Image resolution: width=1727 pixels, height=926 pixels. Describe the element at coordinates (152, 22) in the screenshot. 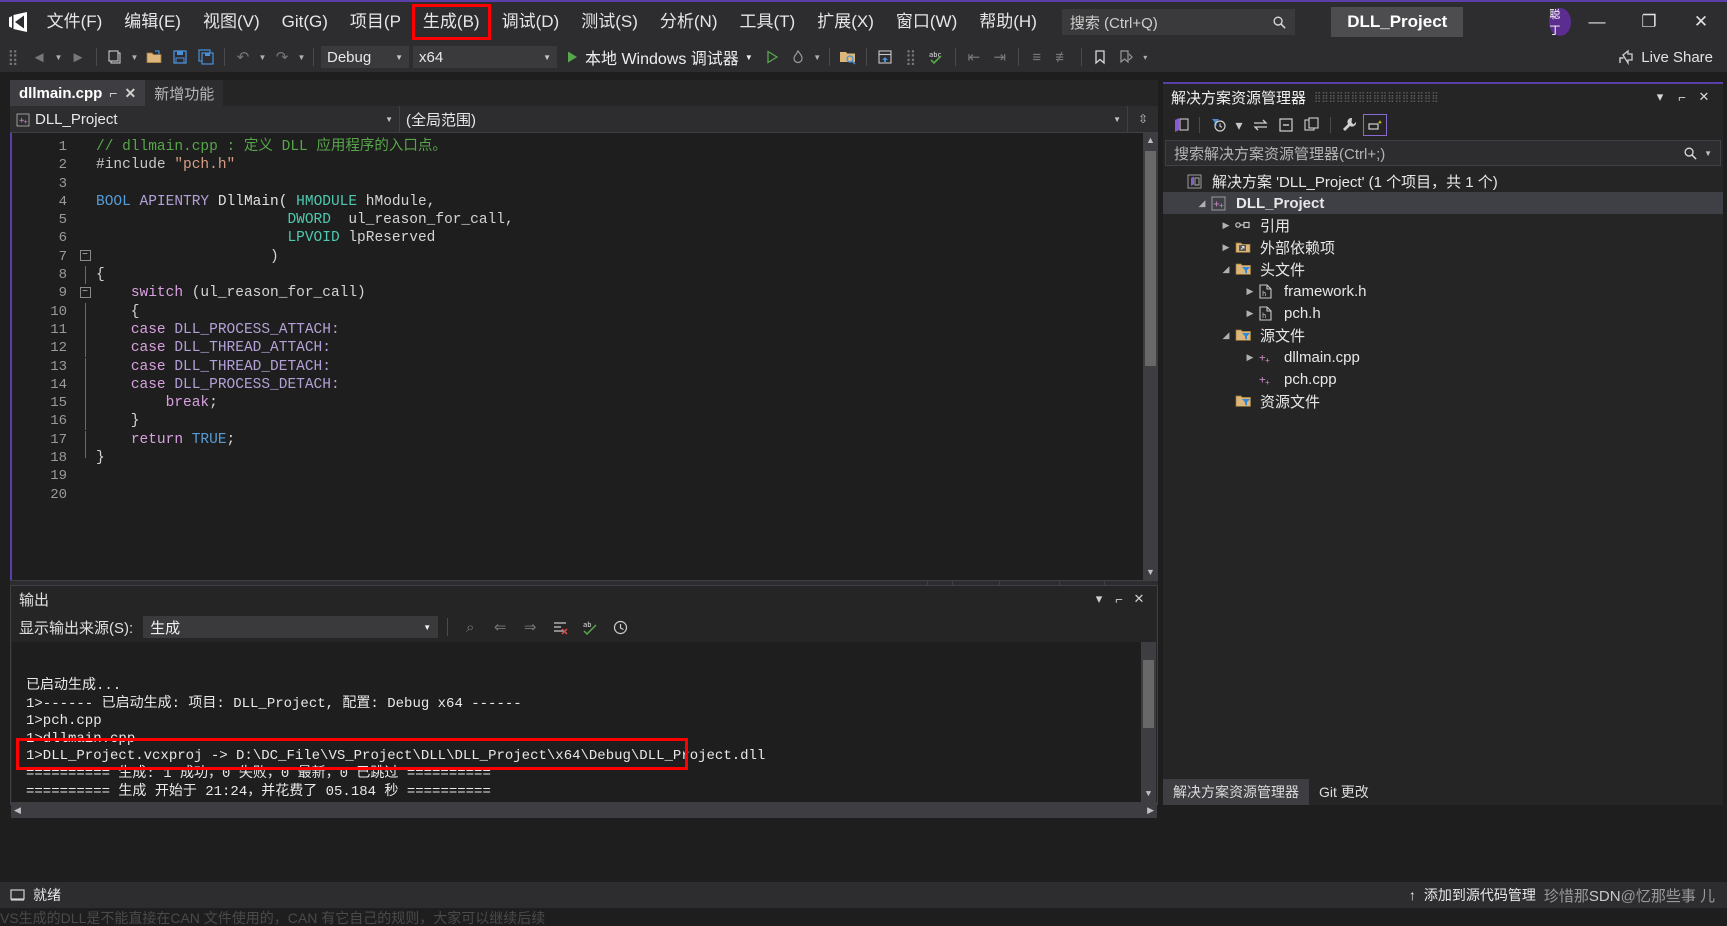

I see `menu-edit: 编辑(E)` at that location.